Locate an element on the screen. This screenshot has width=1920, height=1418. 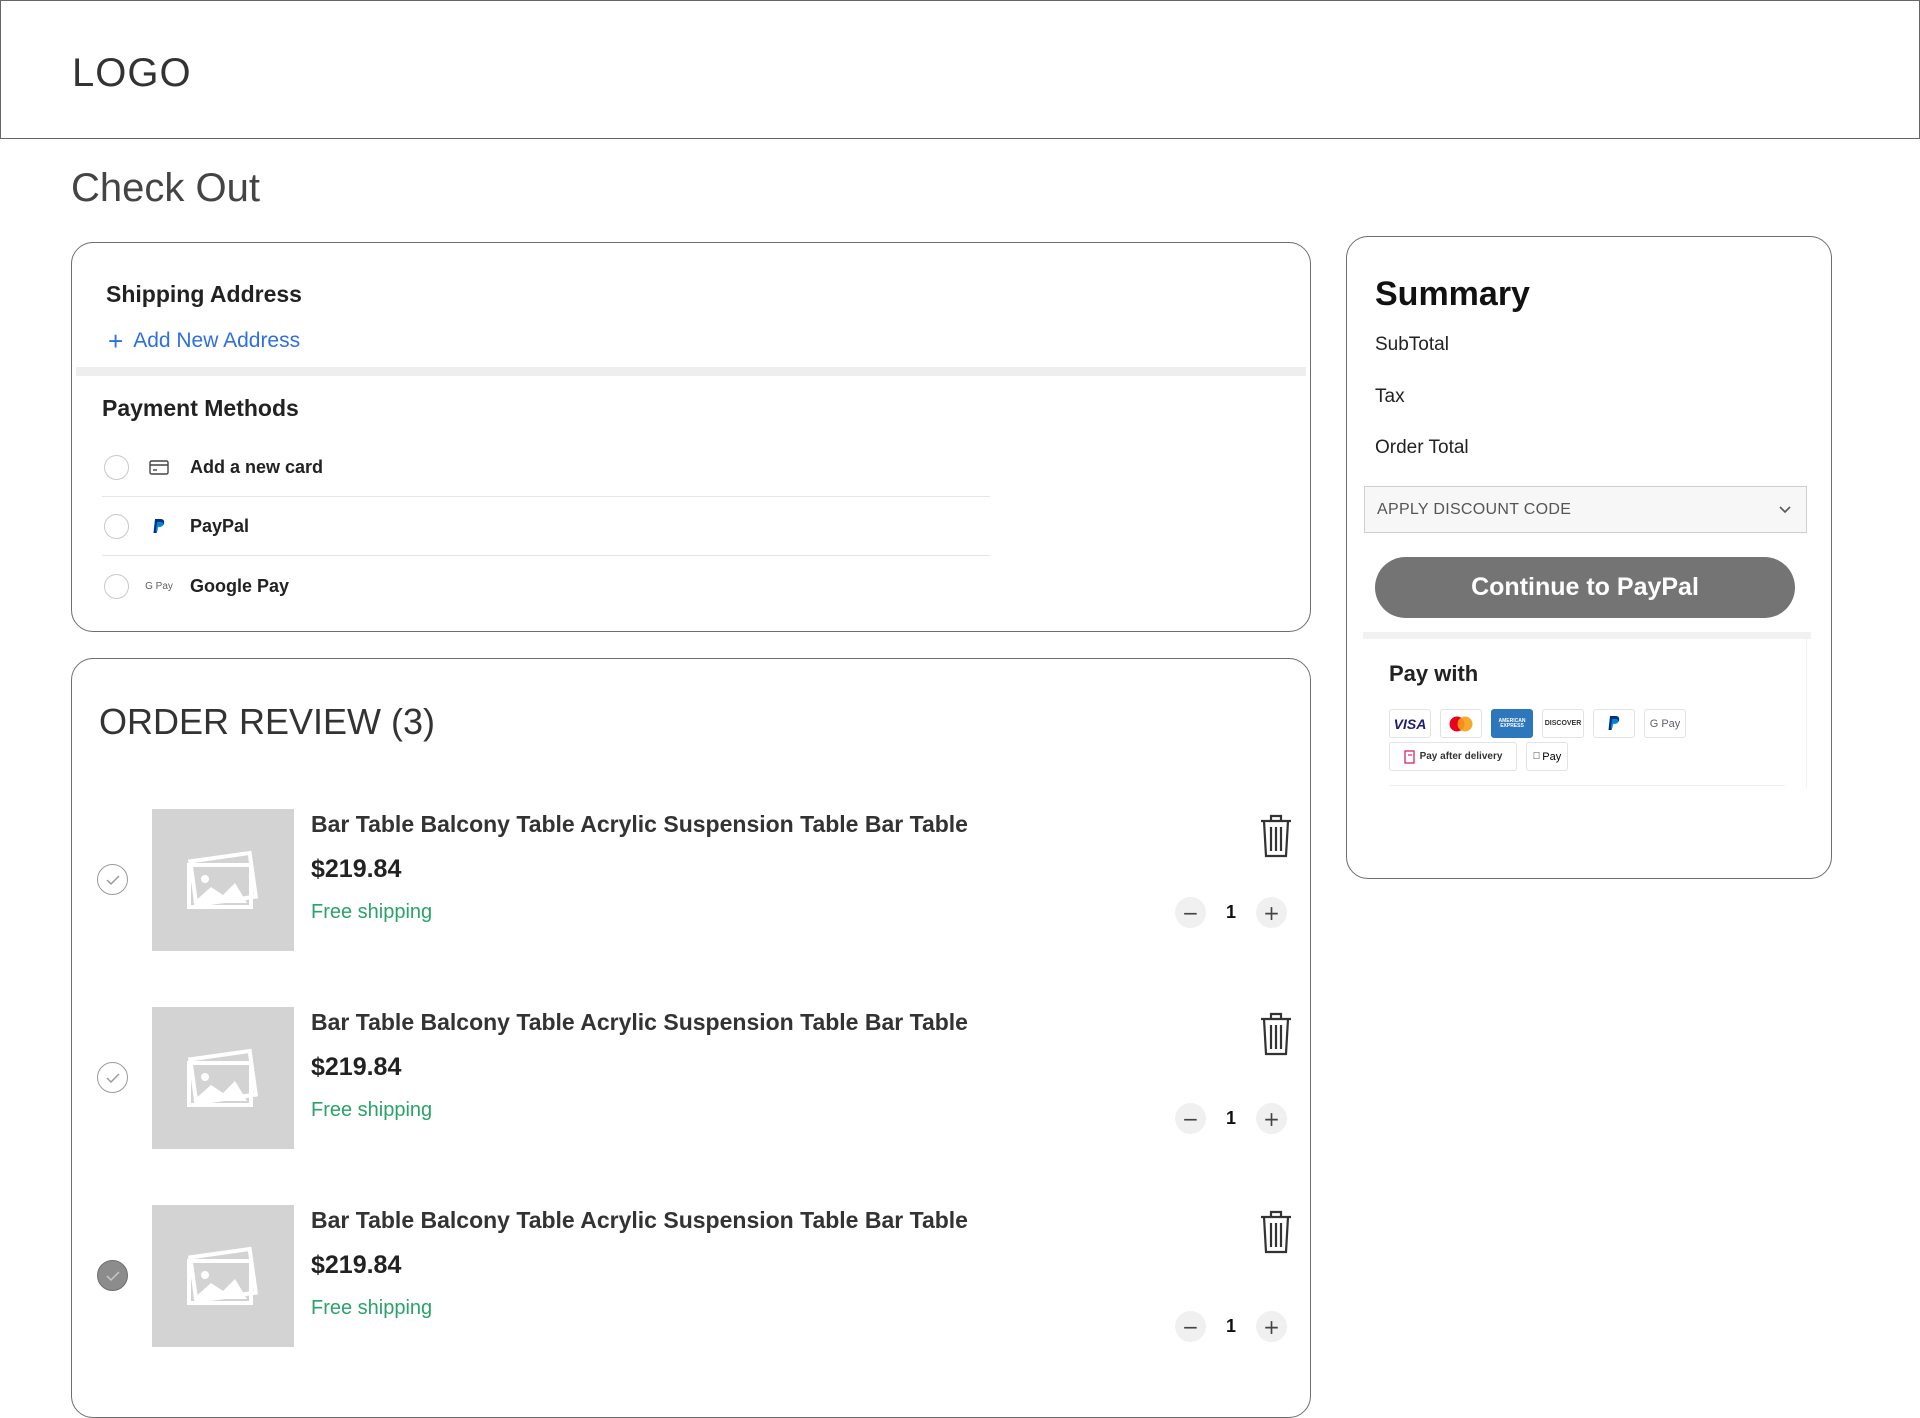
google-pay-icon: G Pay is located at coordinates (159, 586).